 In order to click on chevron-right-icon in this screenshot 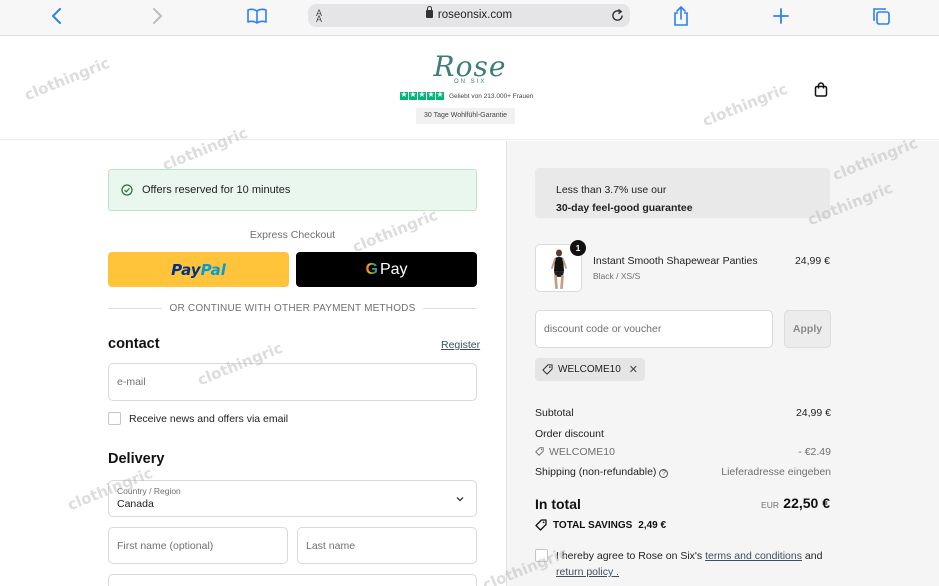, I will do `click(157, 16)`.